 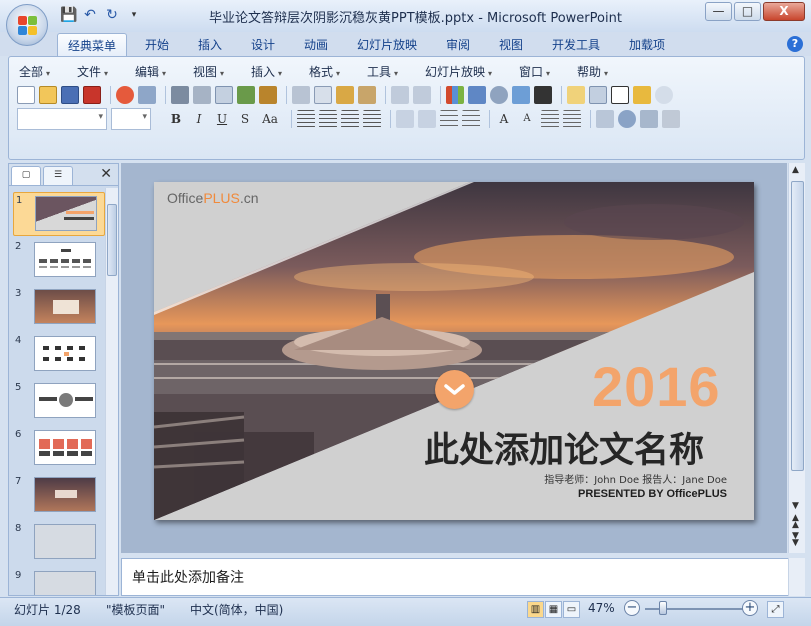 I want to click on folder-icon, so click(x=642, y=95).